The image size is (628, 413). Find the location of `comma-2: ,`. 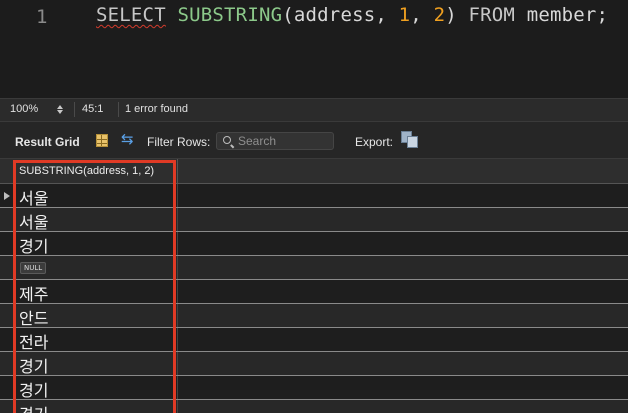

comma-2: , is located at coordinates (422, 15).